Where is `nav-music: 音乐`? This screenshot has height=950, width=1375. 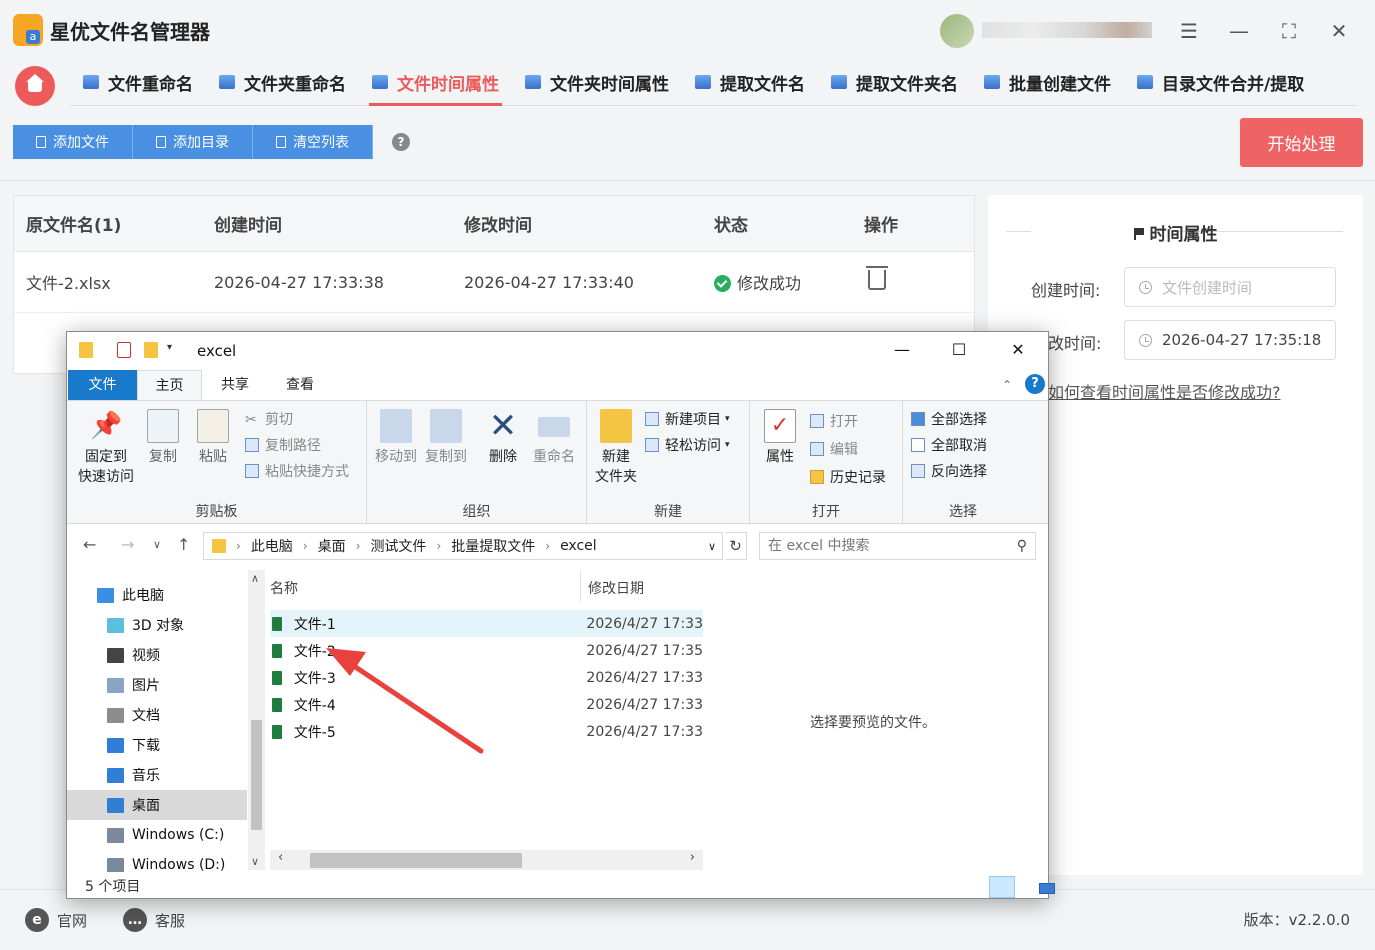
nav-music: 音乐 is located at coordinates (177, 775).